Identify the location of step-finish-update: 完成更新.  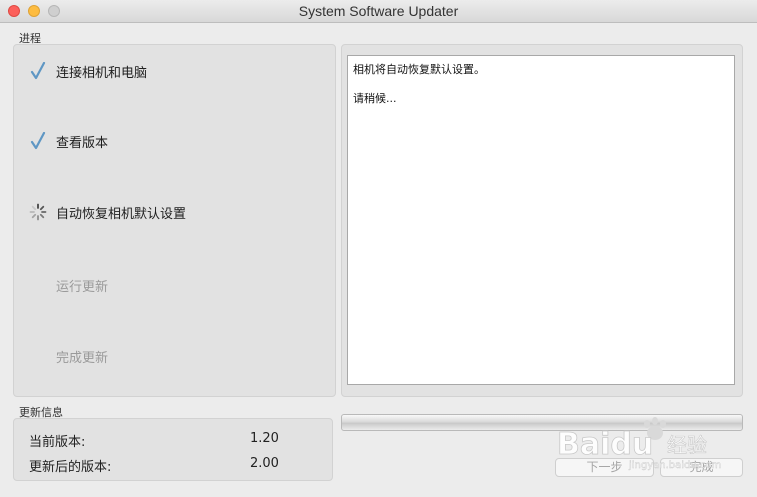
(174, 357).